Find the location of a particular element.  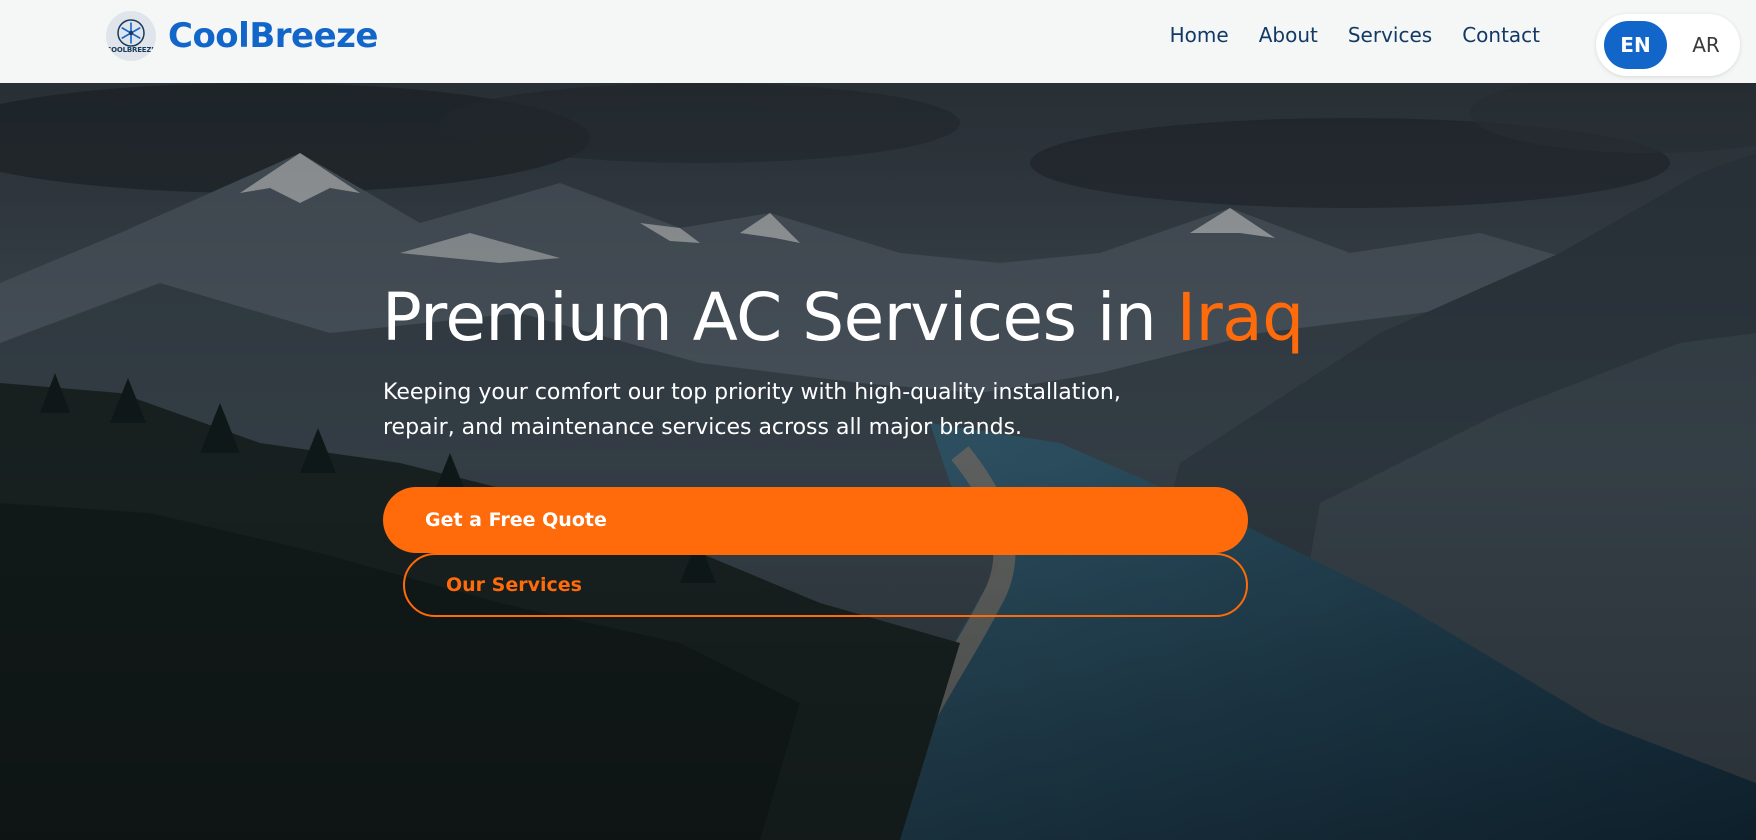

snowflake-icon is located at coordinates (131, 33).